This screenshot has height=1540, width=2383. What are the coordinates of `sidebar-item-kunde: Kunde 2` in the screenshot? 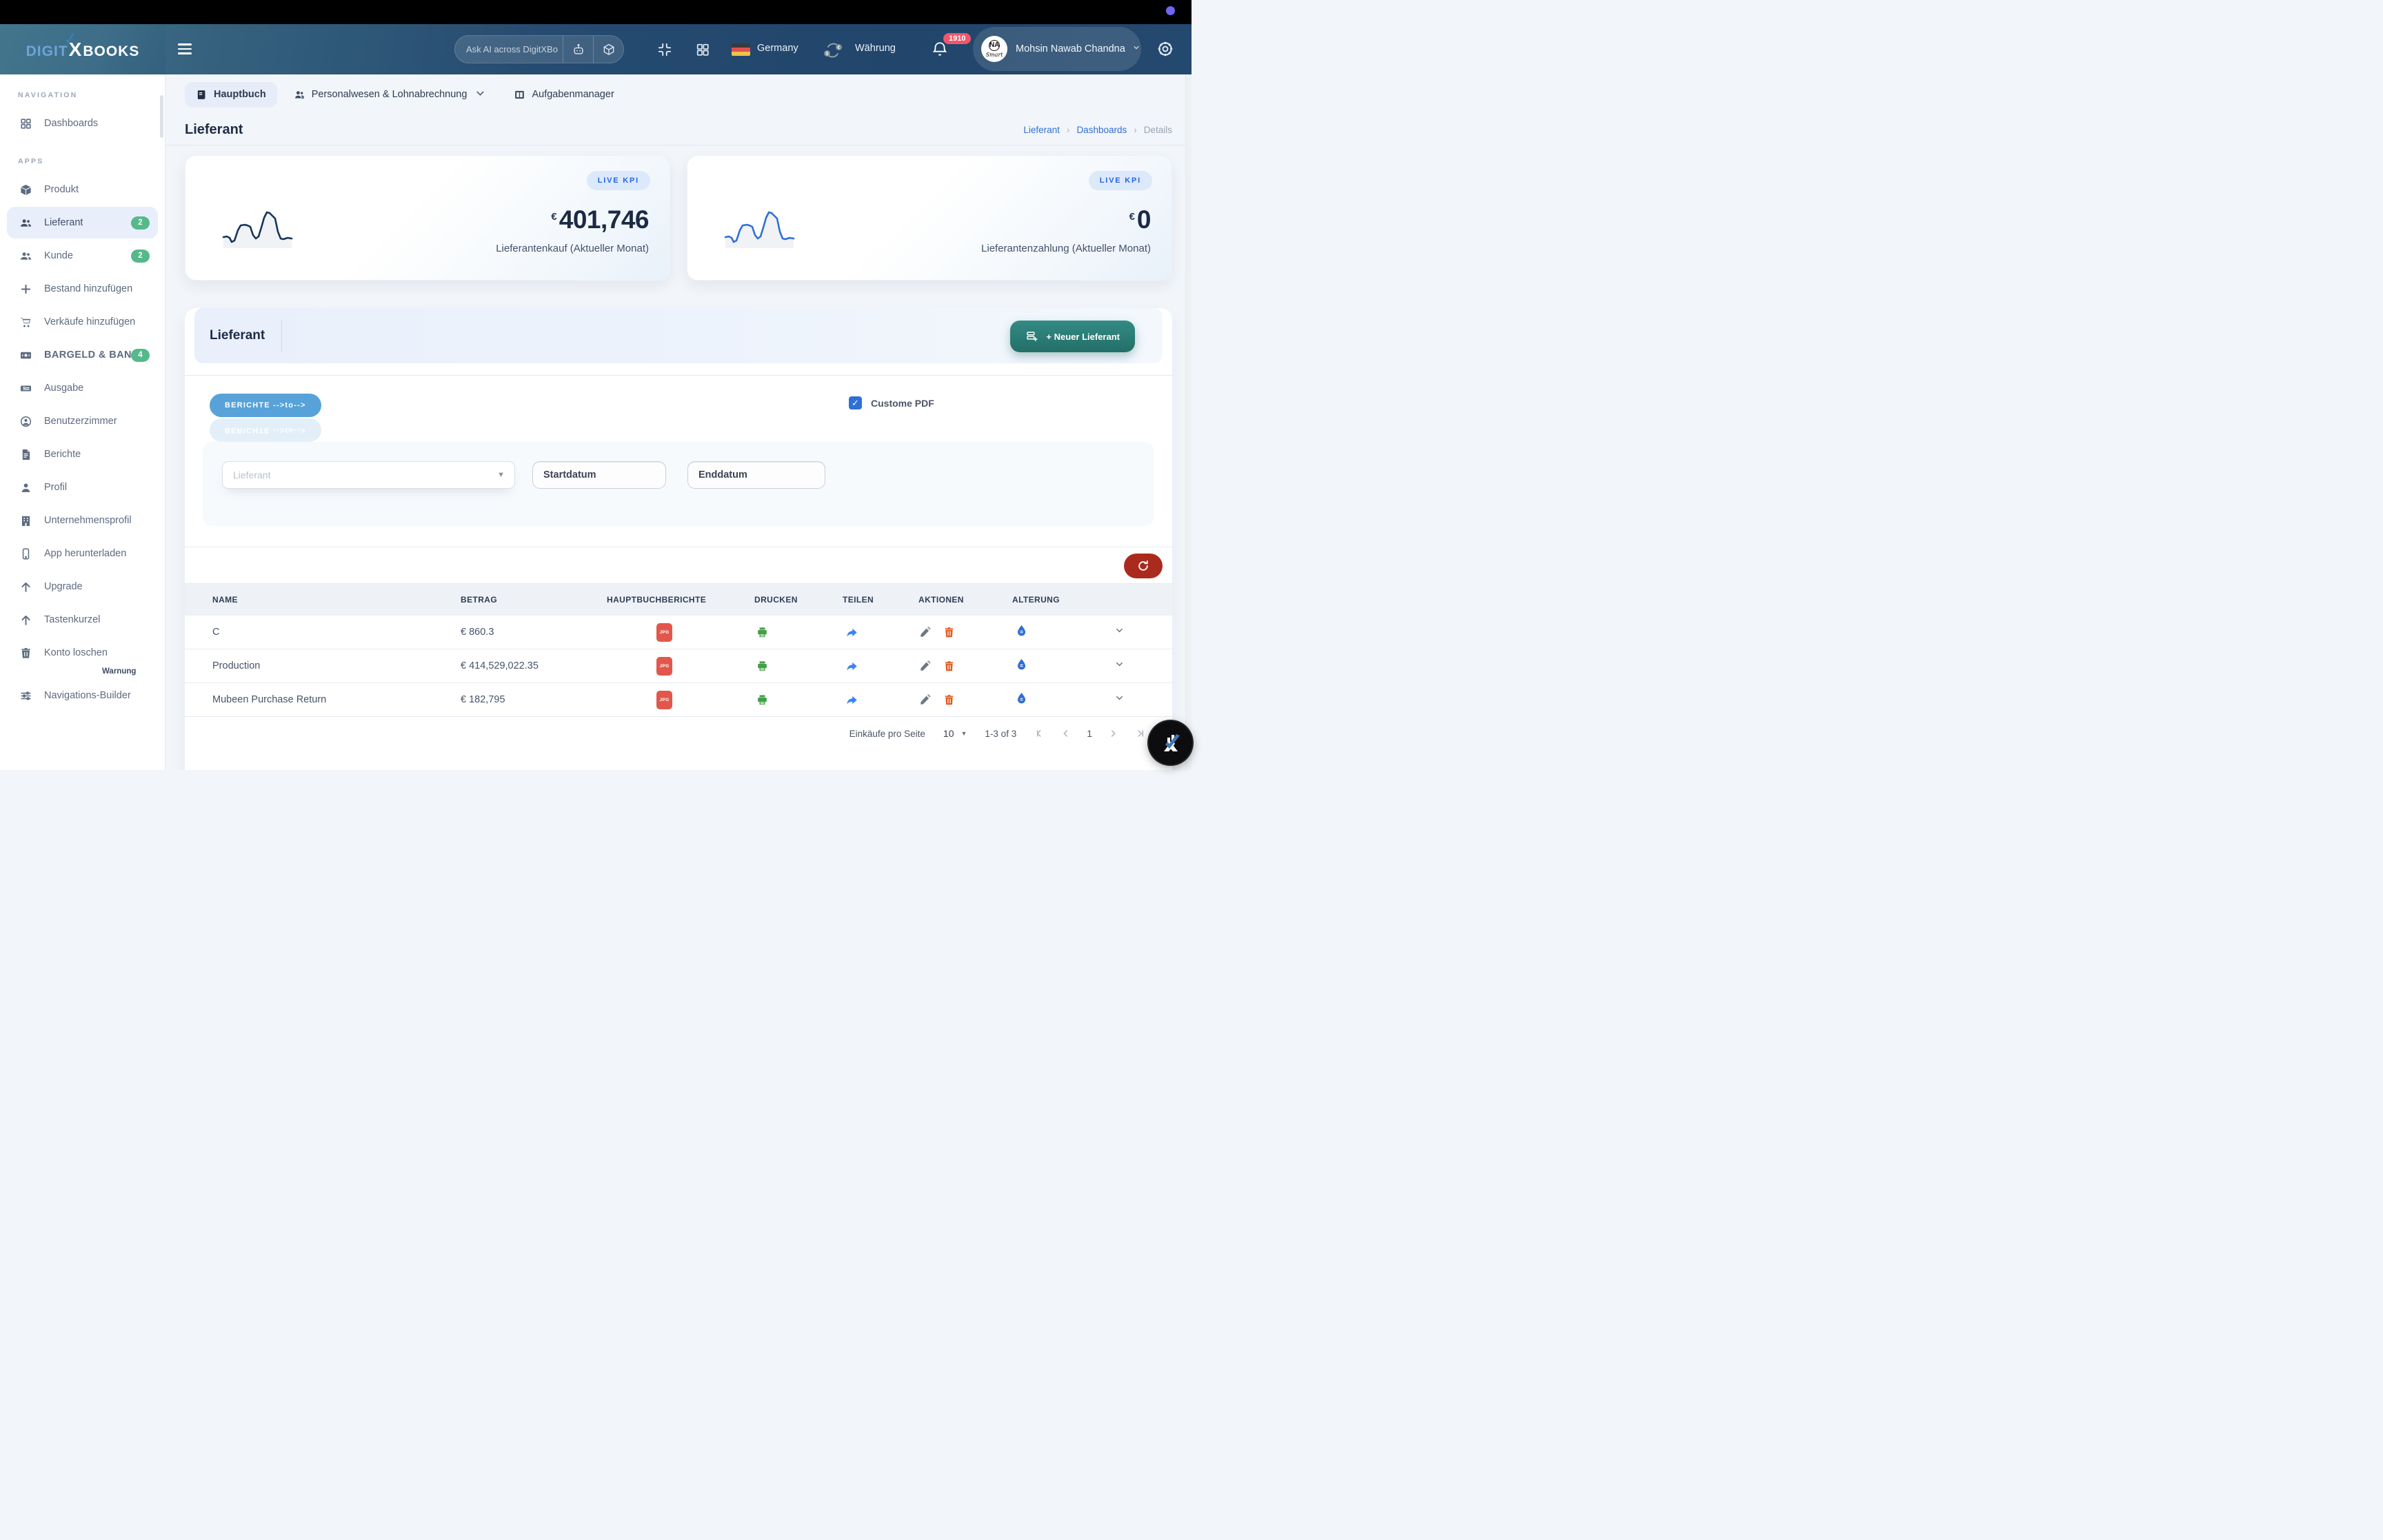 It's located at (82, 256).